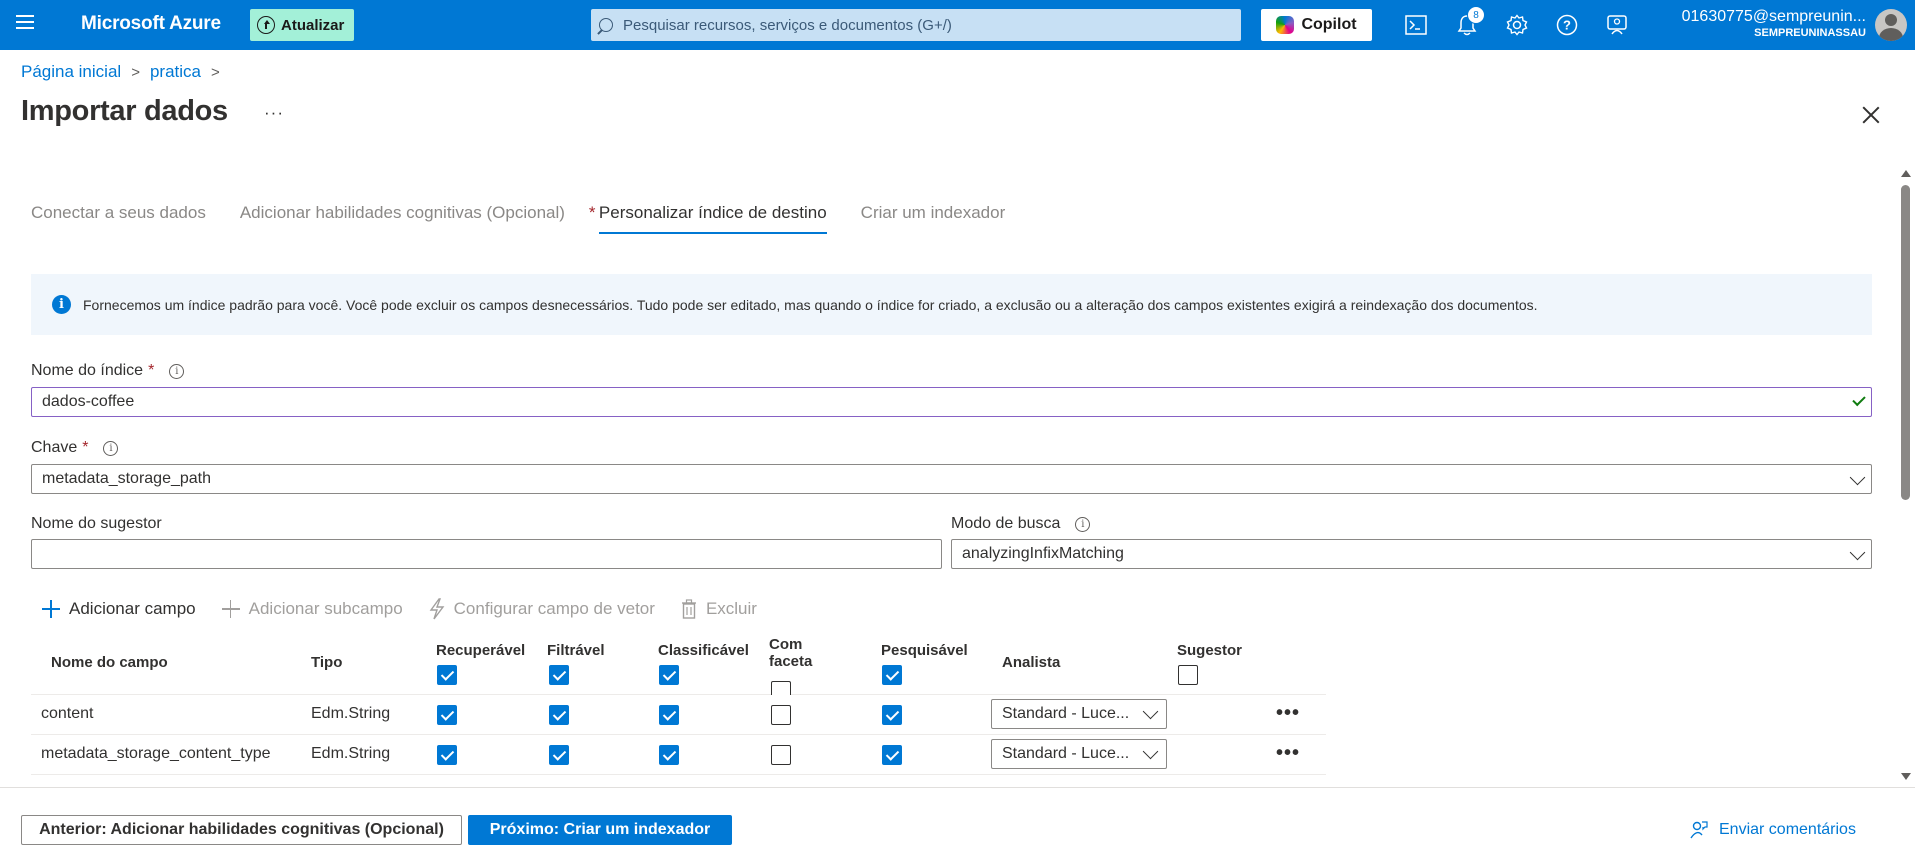 The height and width of the screenshot is (865, 1915). Describe the element at coordinates (175, 72) in the screenshot. I see `breadcrumb-pratica-link: pratica` at that location.